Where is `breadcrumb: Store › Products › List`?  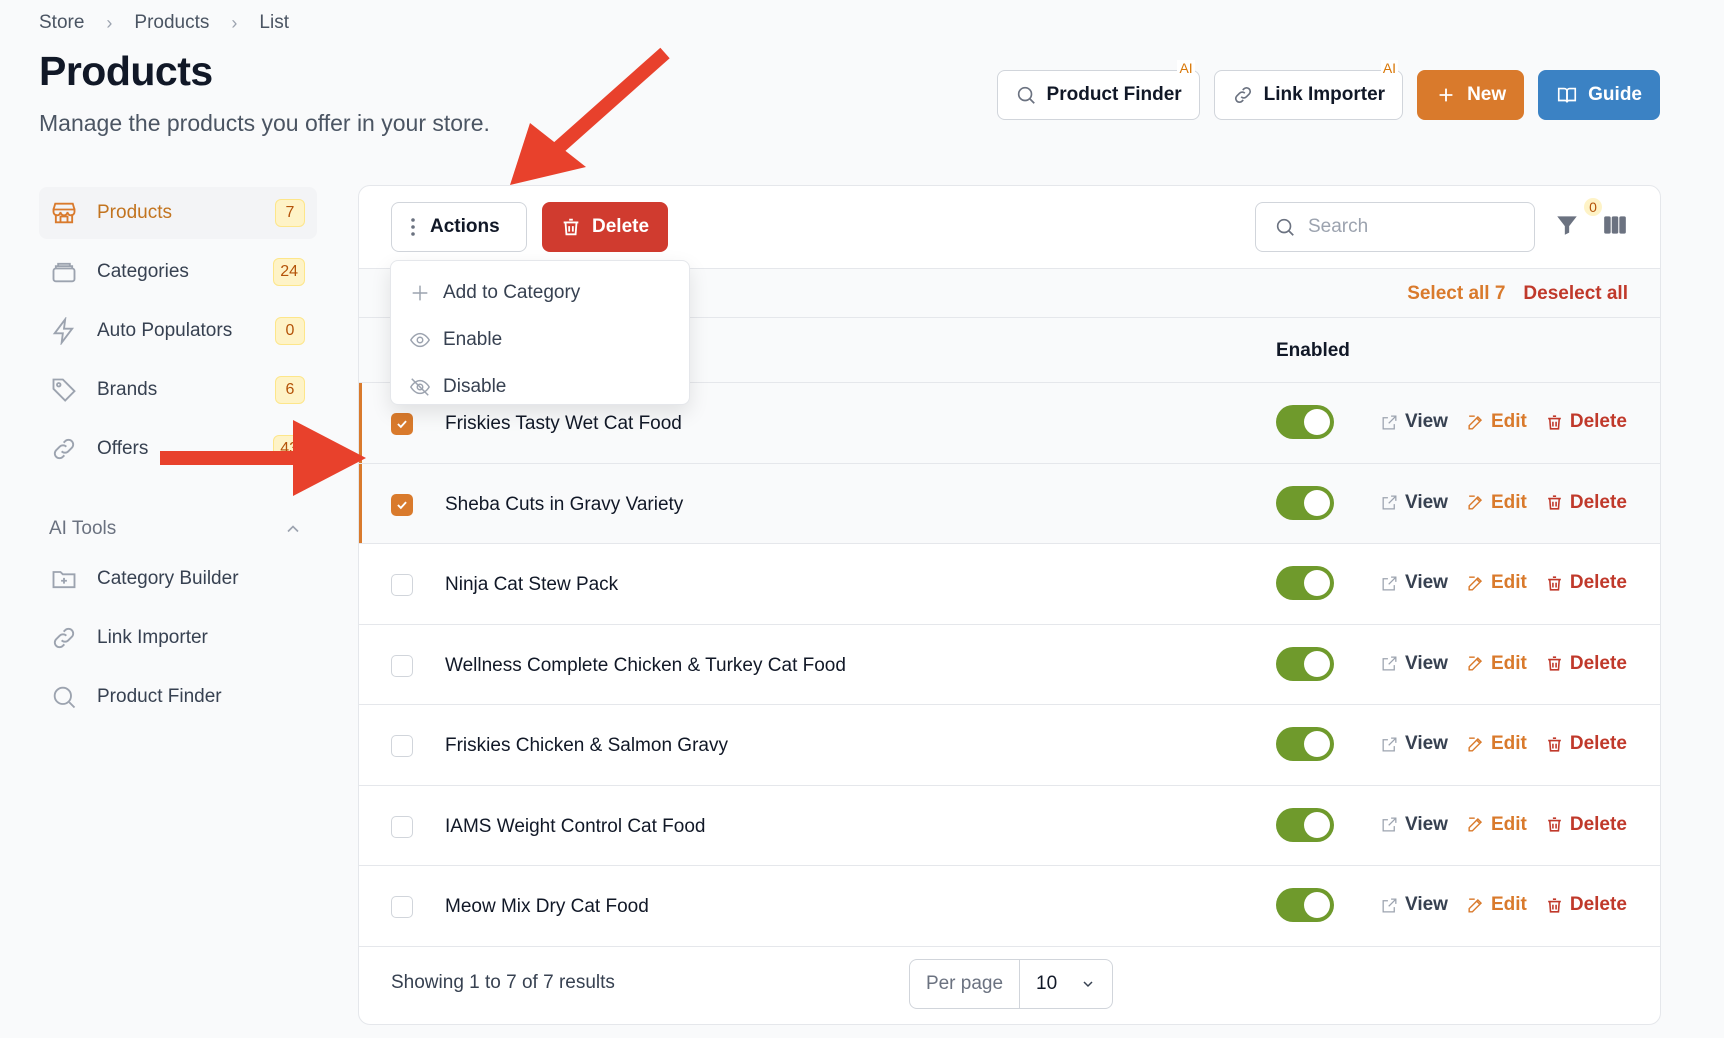 breadcrumb: Store › Products › List is located at coordinates (164, 23).